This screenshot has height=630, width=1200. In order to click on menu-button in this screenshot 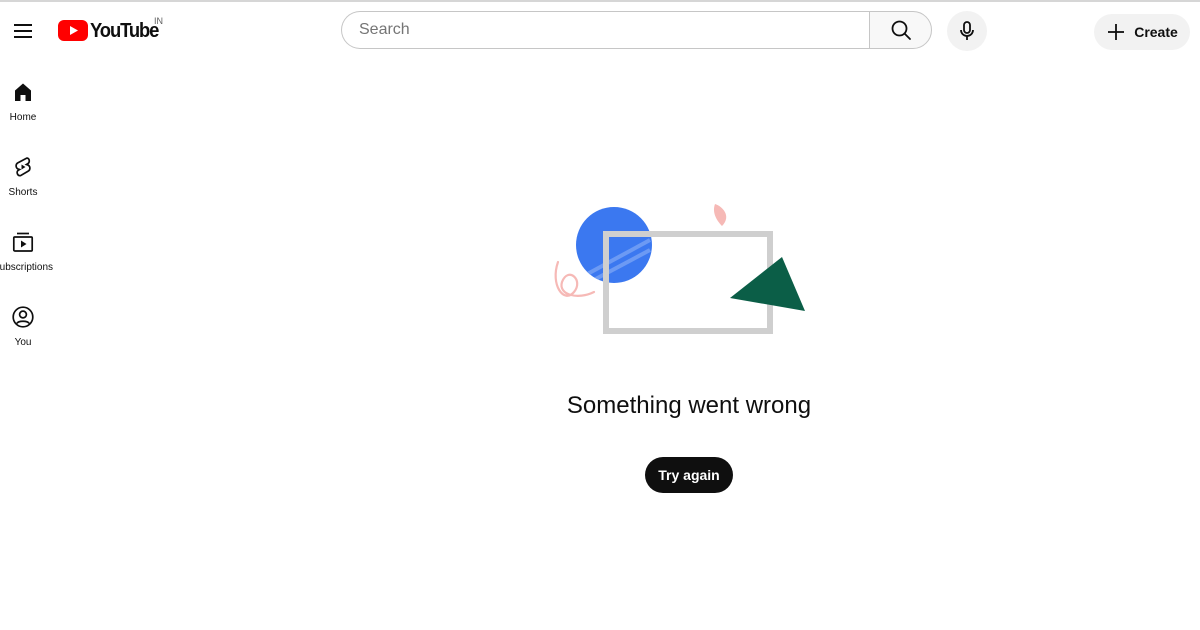, I will do `click(23, 31)`.